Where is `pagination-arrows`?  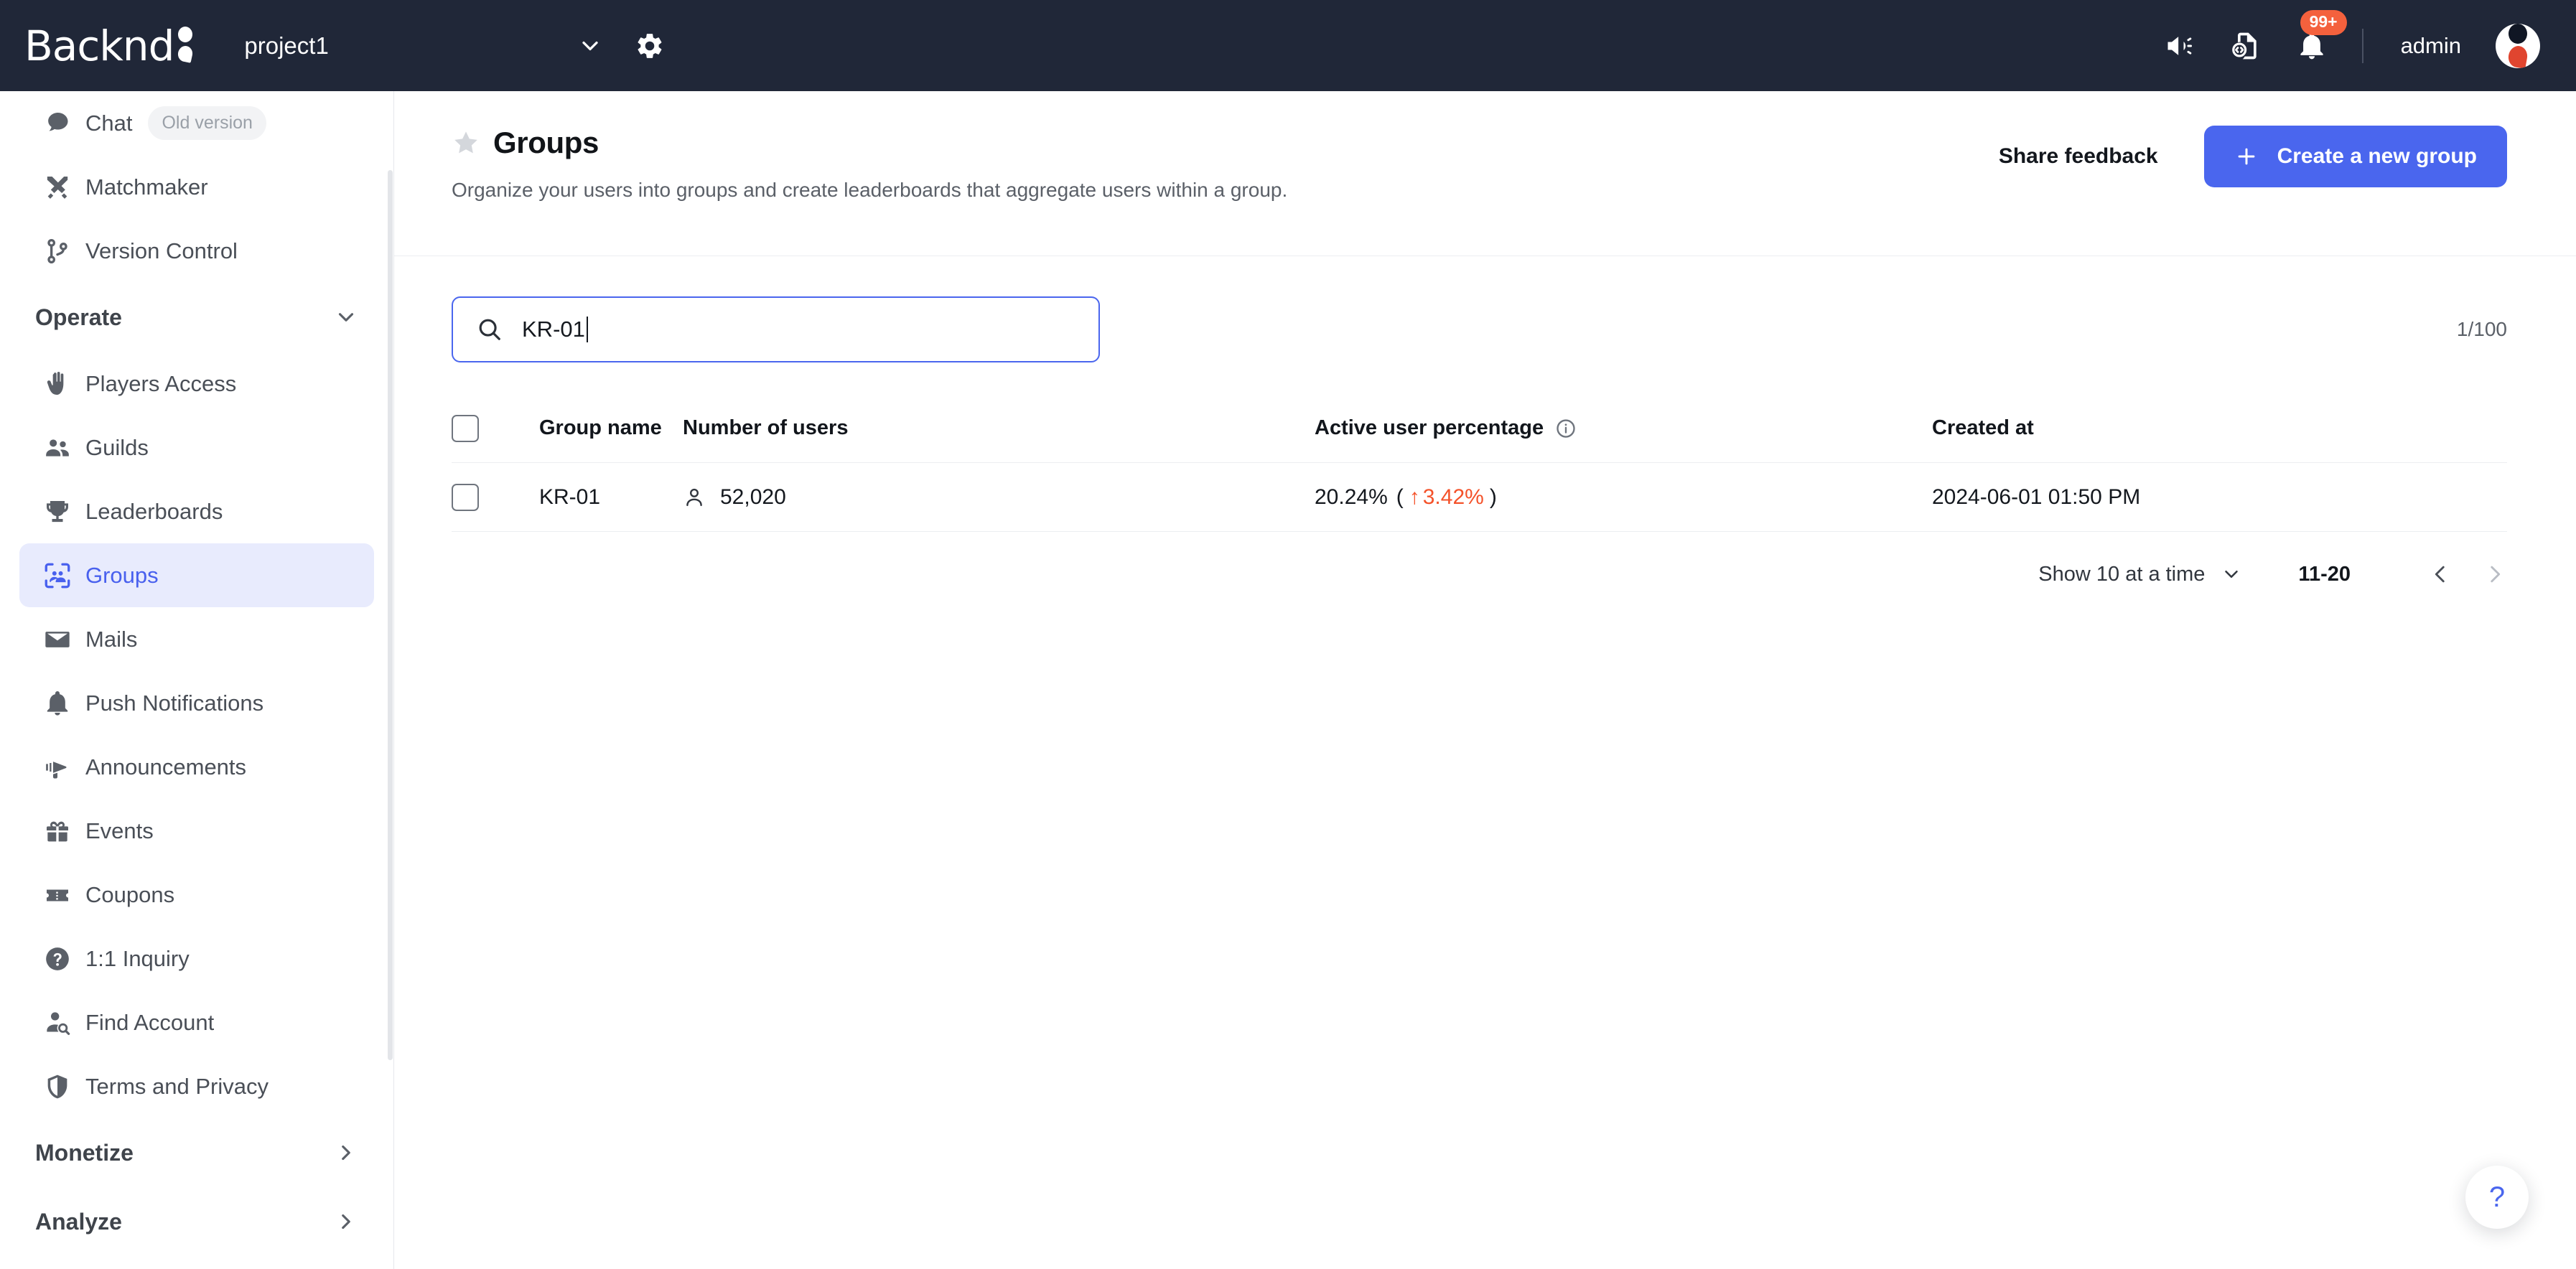 pagination-arrows is located at coordinates (2467, 574).